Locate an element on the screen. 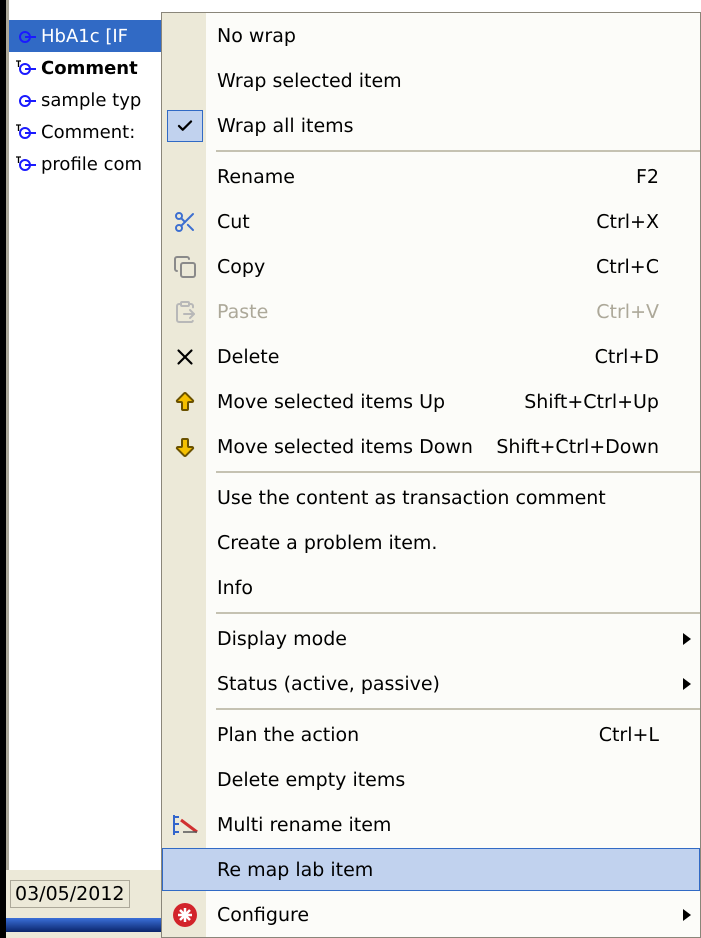 The width and height of the screenshot is (701, 938). tree-row-label: HbA1c [IF is located at coordinates (84, 36).